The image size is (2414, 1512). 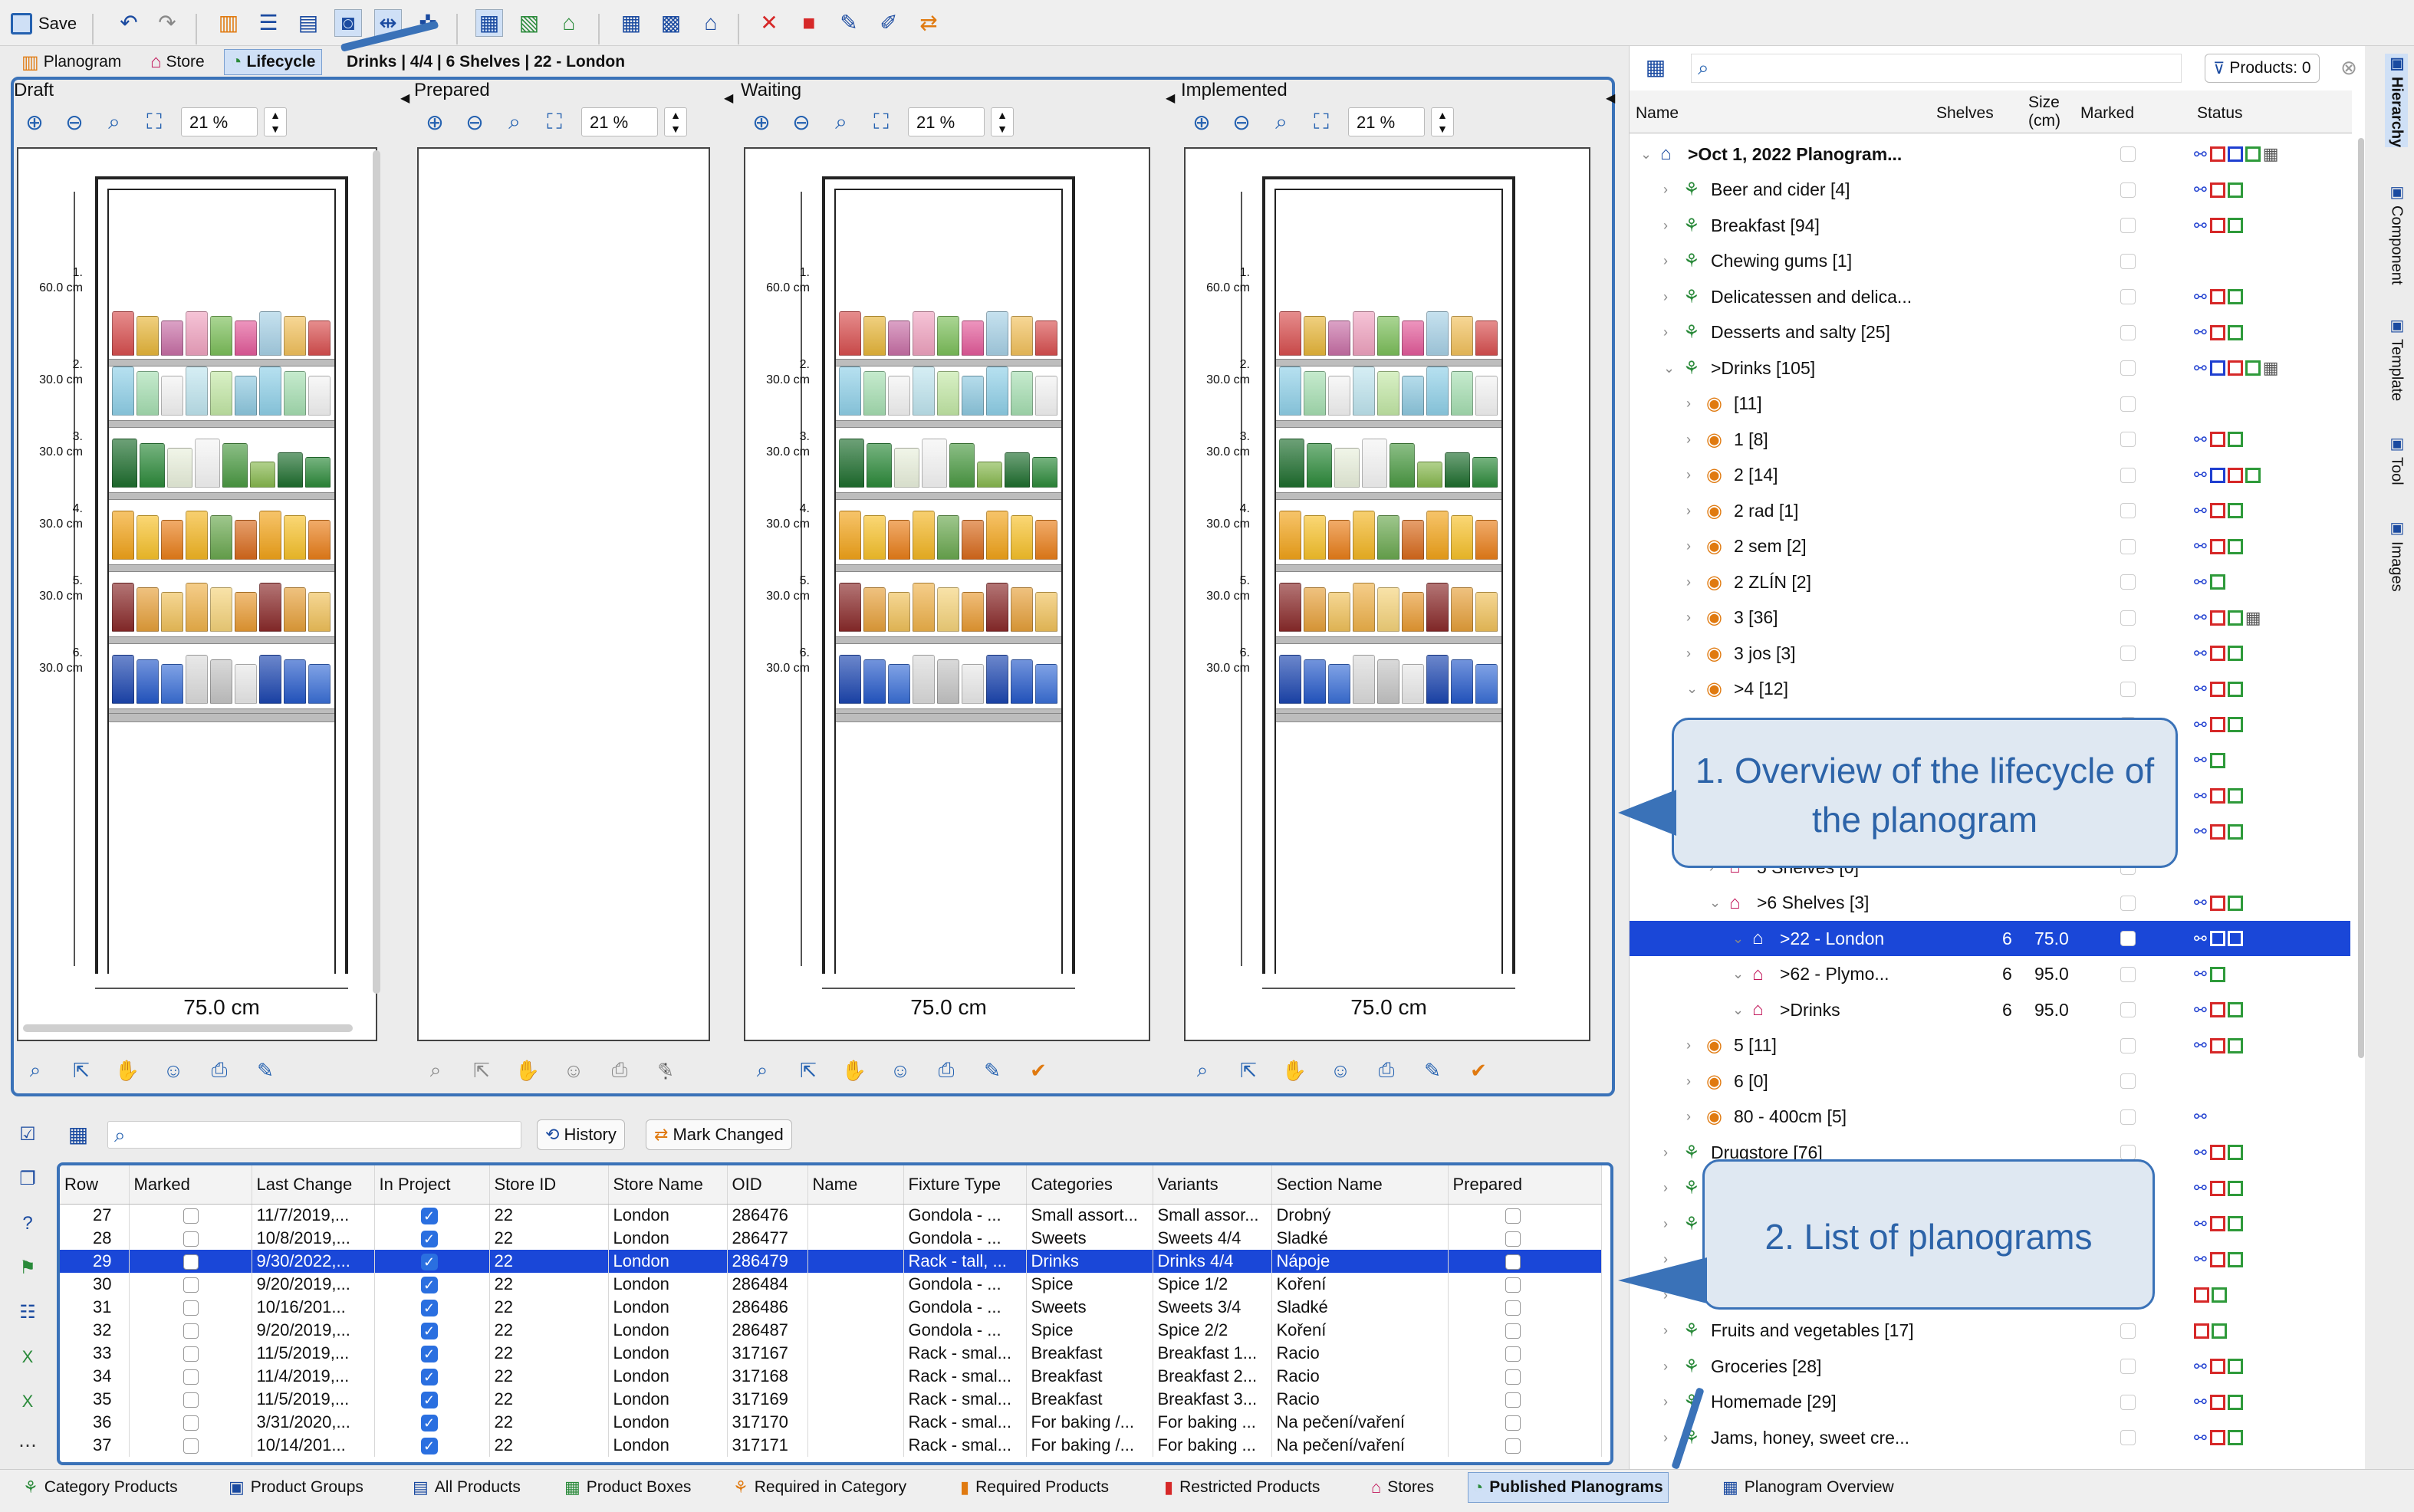 I want to click on col-header: Store ID, so click(x=549, y=1185).